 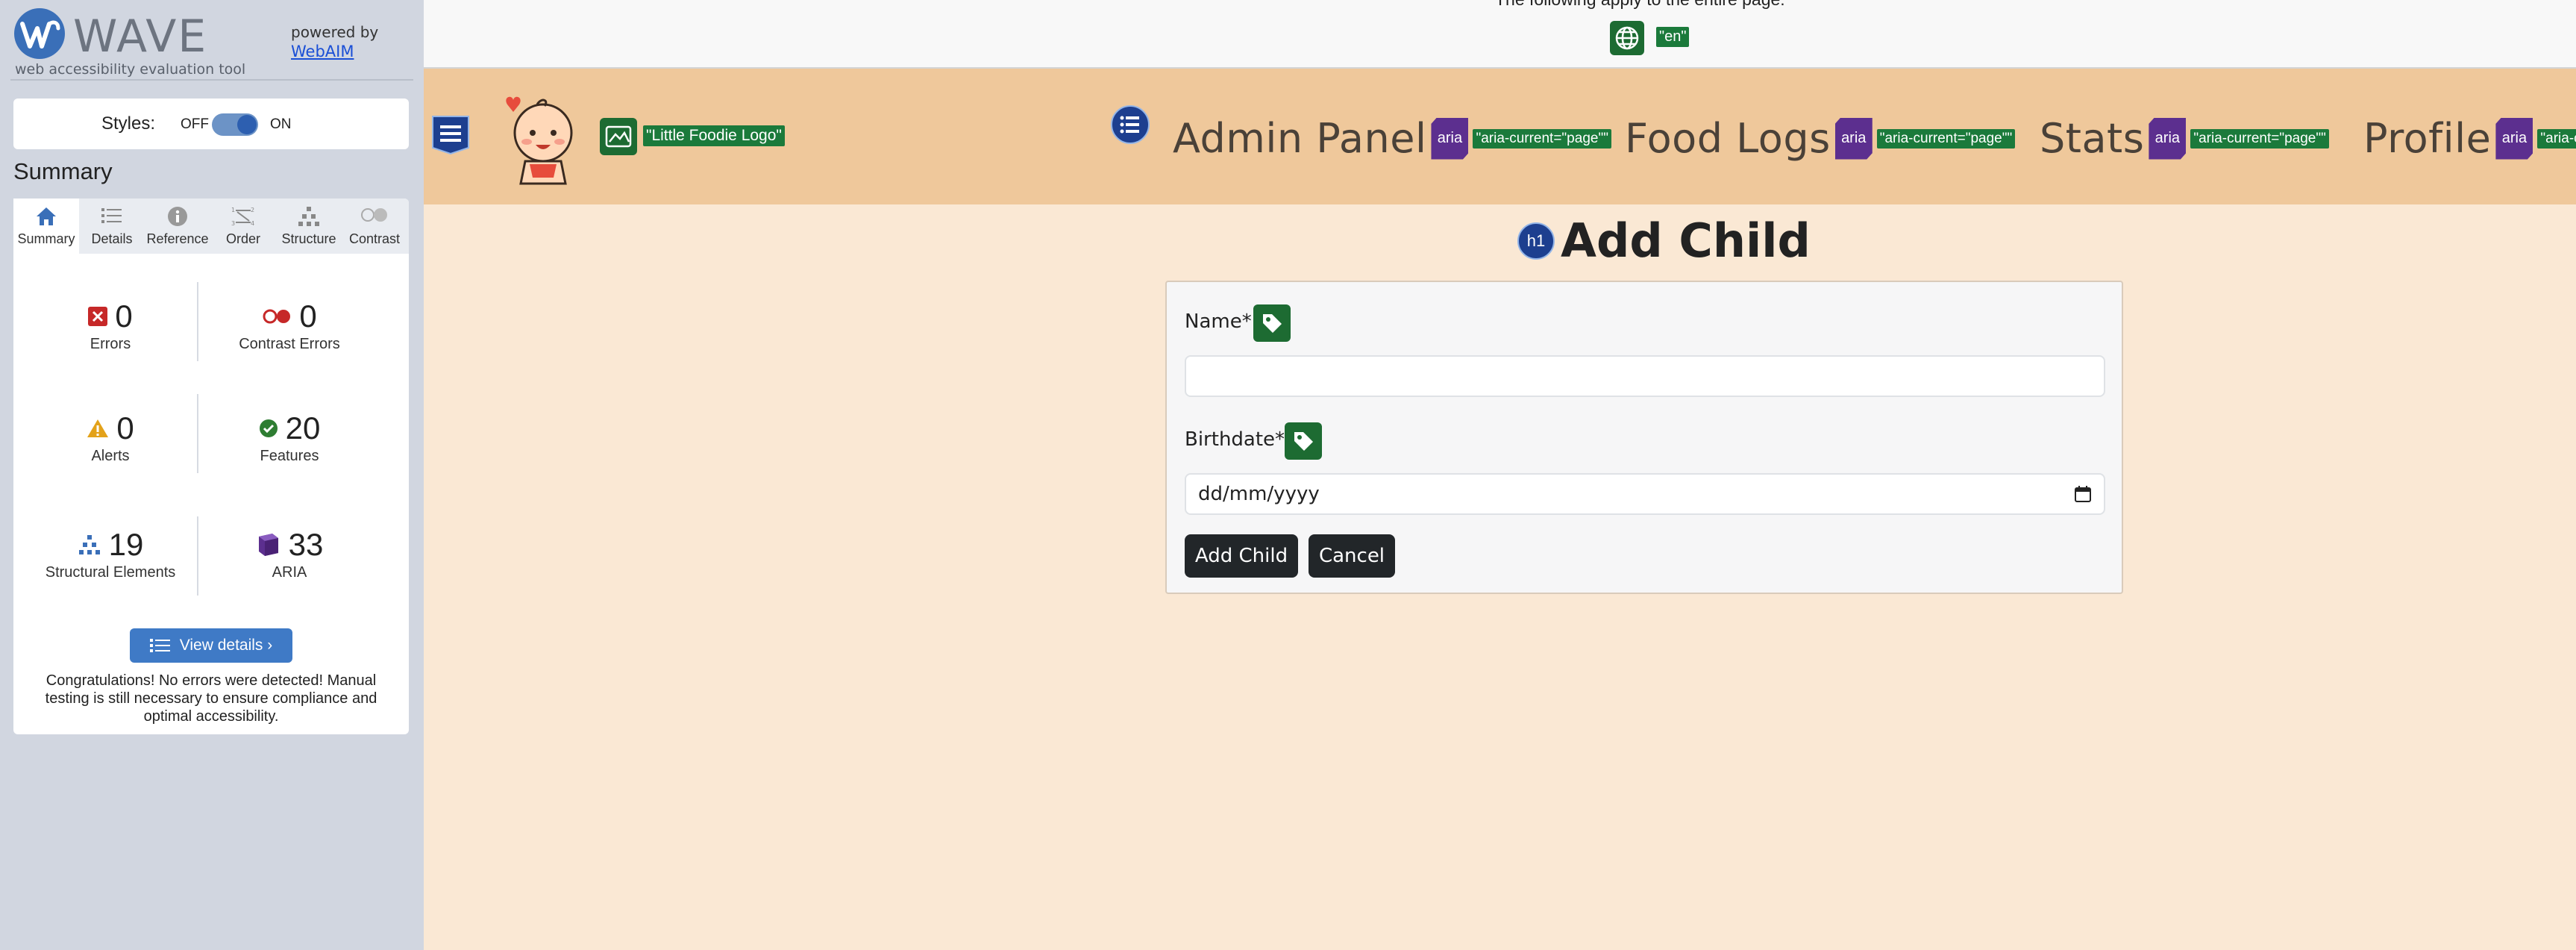 I want to click on tab-label: Summary, so click(x=46, y=239).